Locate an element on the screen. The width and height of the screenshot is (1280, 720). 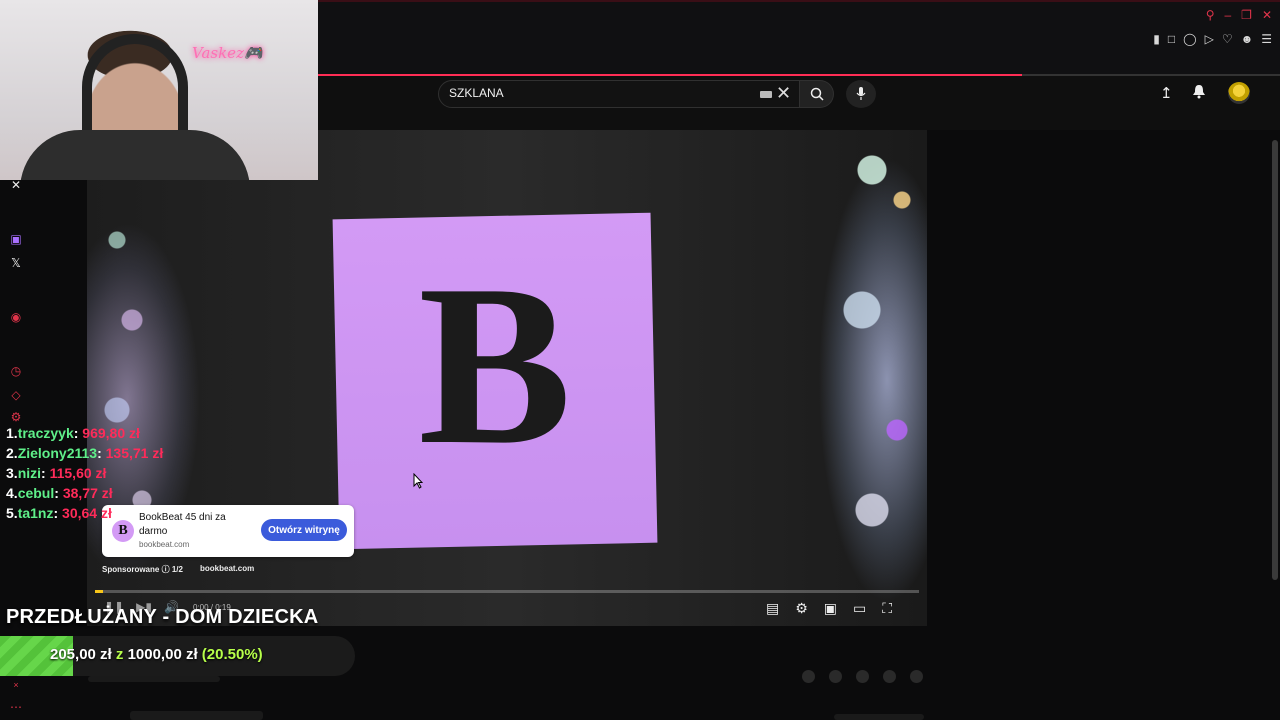
magnifier-icon is located at coordinates (817, 94).